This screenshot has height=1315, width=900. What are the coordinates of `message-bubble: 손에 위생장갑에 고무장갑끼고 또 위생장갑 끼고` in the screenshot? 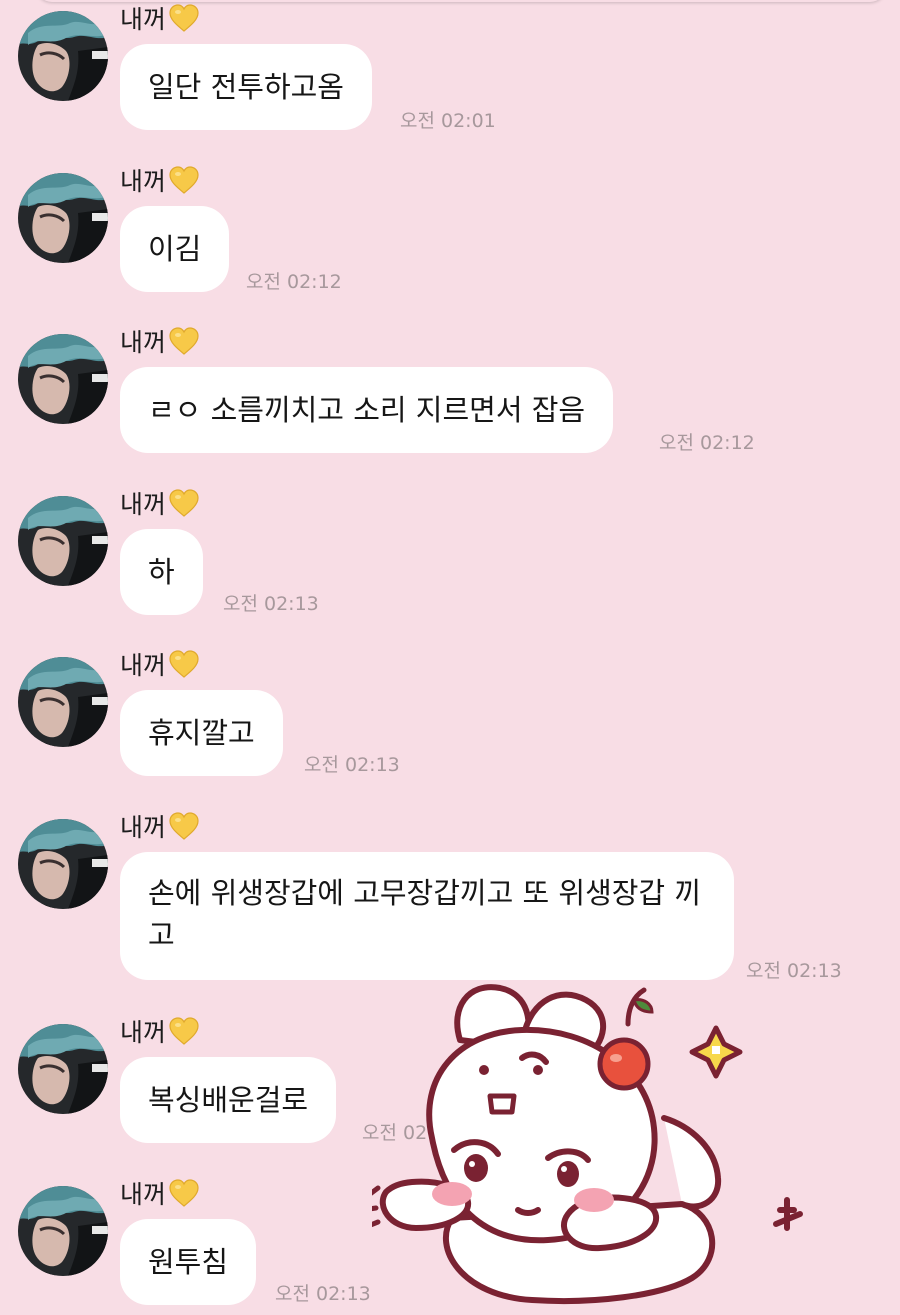 It's located at (427, 916).